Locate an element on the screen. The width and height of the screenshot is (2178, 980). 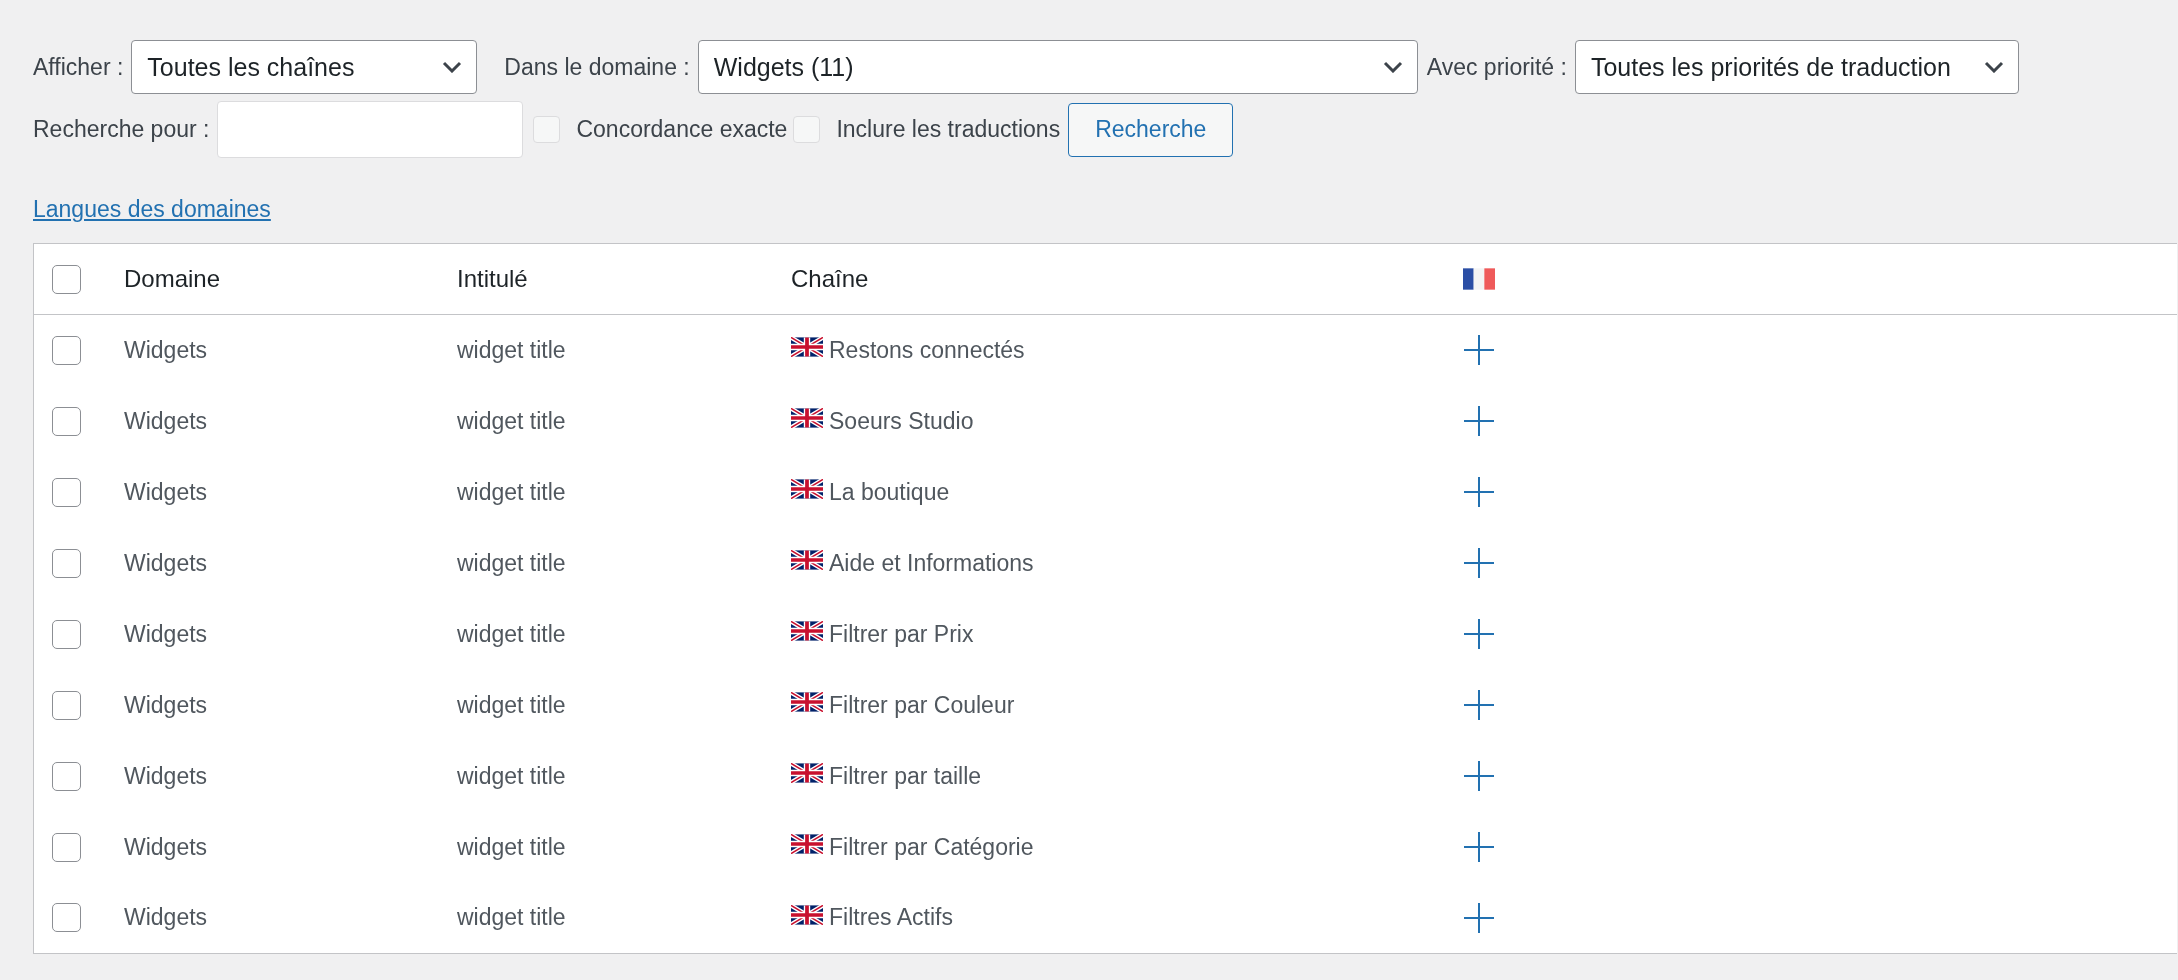
show-dropdown: Toutes les chaînes is located at coordinates (304, 67).